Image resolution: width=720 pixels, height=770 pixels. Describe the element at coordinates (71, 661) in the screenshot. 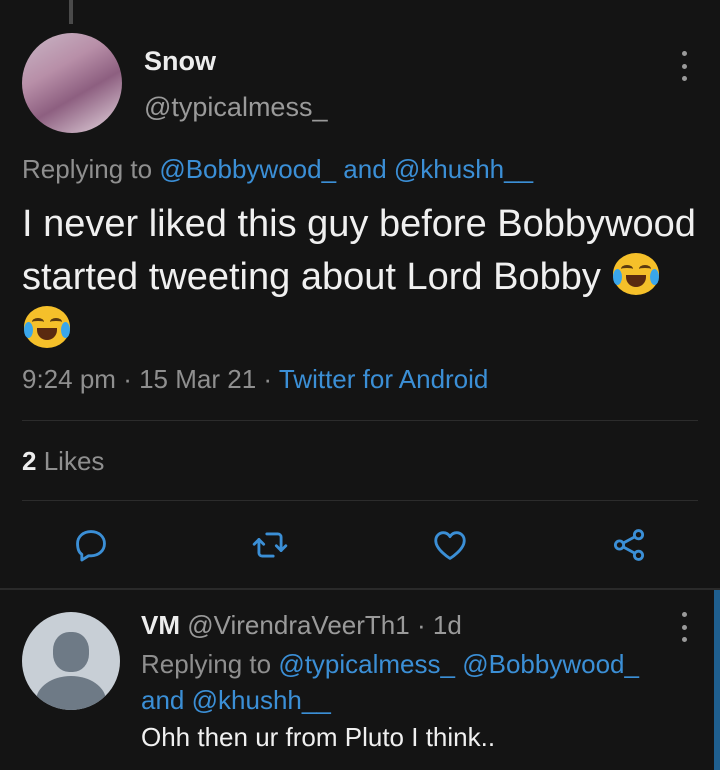

I see `default-avatar-icon` at that location.